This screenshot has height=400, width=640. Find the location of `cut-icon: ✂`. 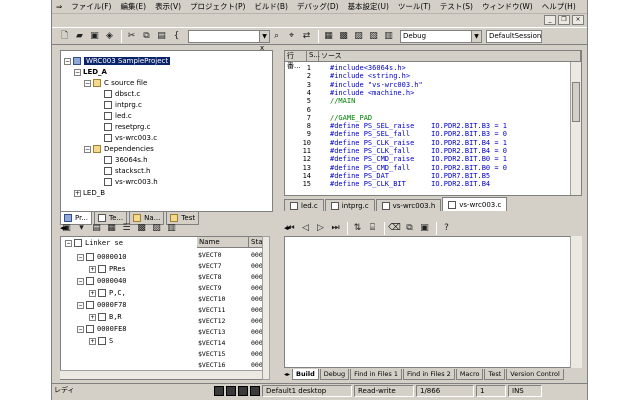

cut-icon: ✂ is located at coordinates (131, 36).